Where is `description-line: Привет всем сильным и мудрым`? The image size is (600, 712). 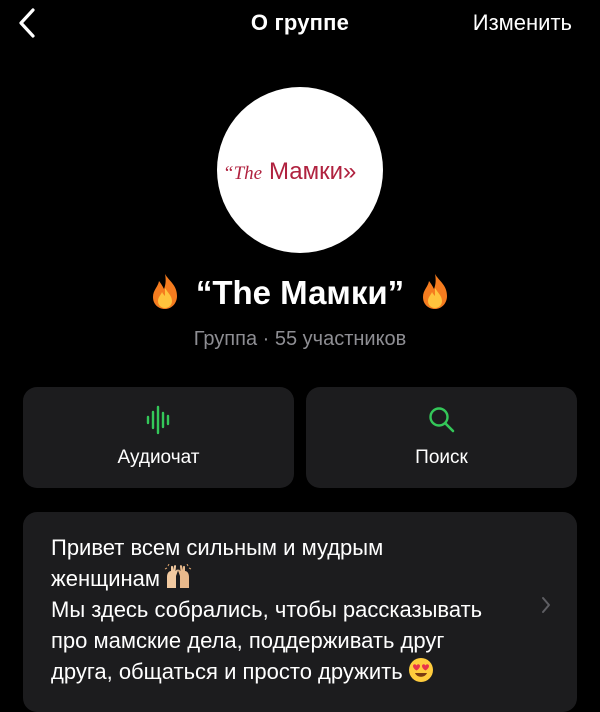 description-line: Привет всем сильным и мудрым is located at coordinates (217, 547).